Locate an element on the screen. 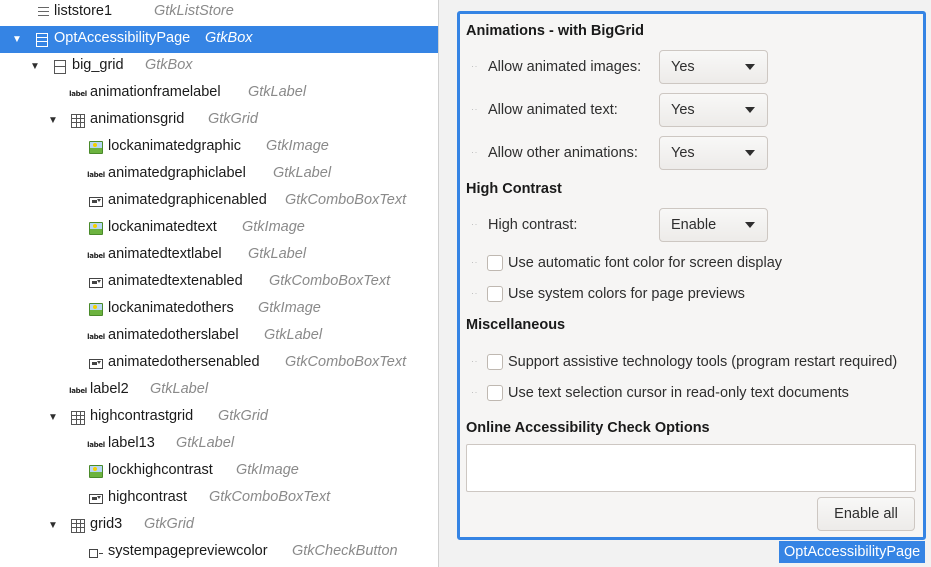  assistive-tools-checkbox is located at coordinates (495, 362).